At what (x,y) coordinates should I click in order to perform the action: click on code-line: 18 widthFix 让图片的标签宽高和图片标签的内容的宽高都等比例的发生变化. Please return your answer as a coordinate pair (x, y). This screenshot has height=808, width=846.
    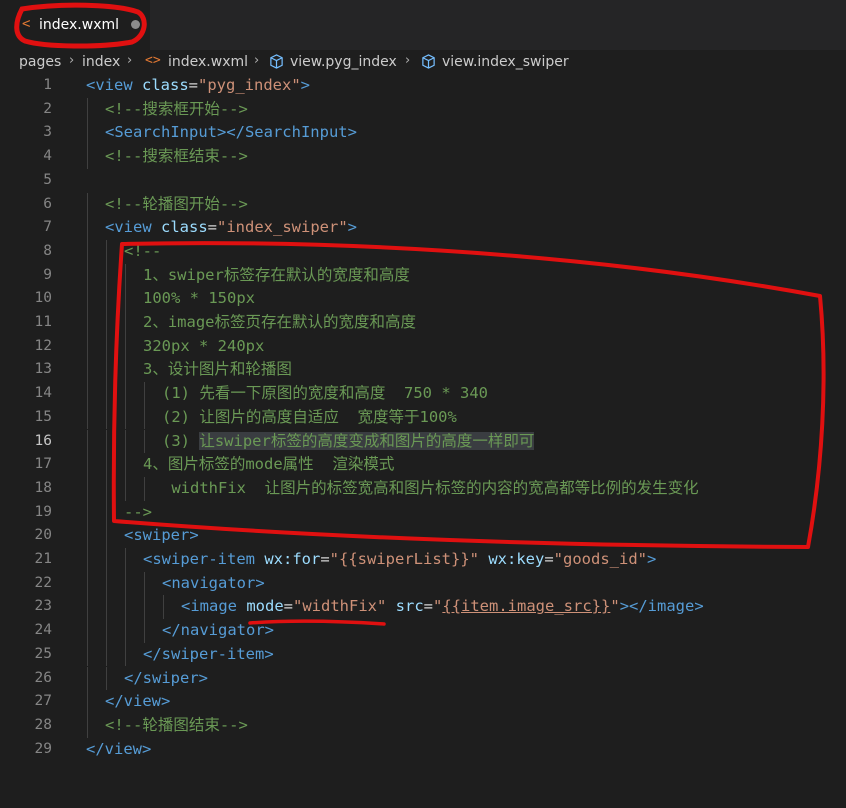
    Looking at the image, I should click on (423, 488).